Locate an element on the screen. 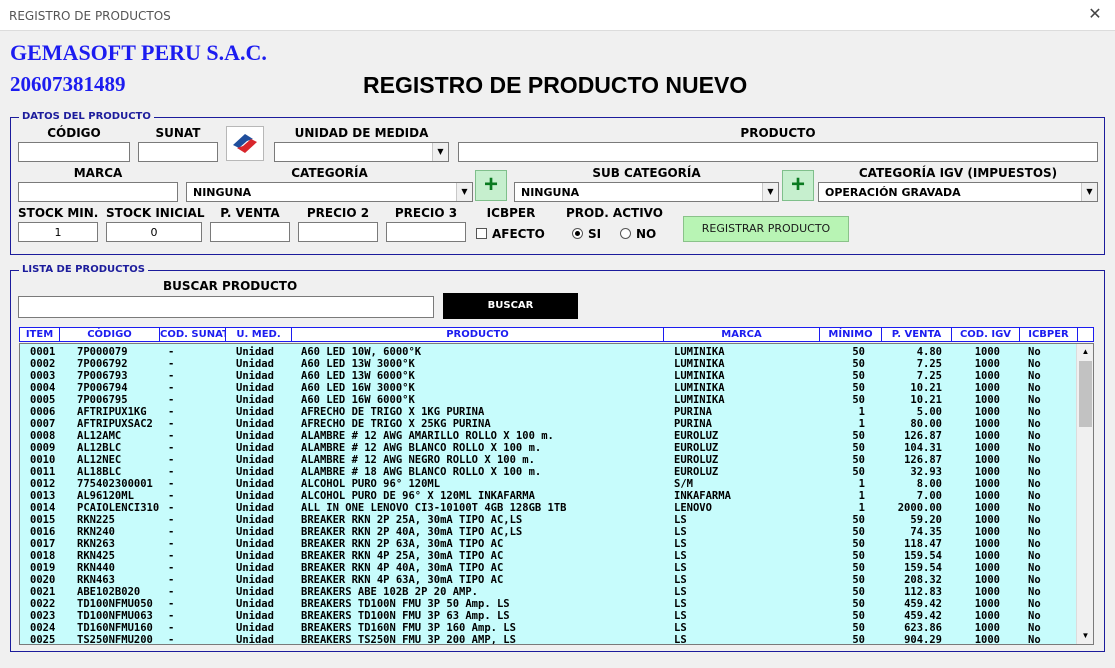 This screenshot has width=1115, height=668. cell-codigo: RKN225 is located at coordinates (96, 520).